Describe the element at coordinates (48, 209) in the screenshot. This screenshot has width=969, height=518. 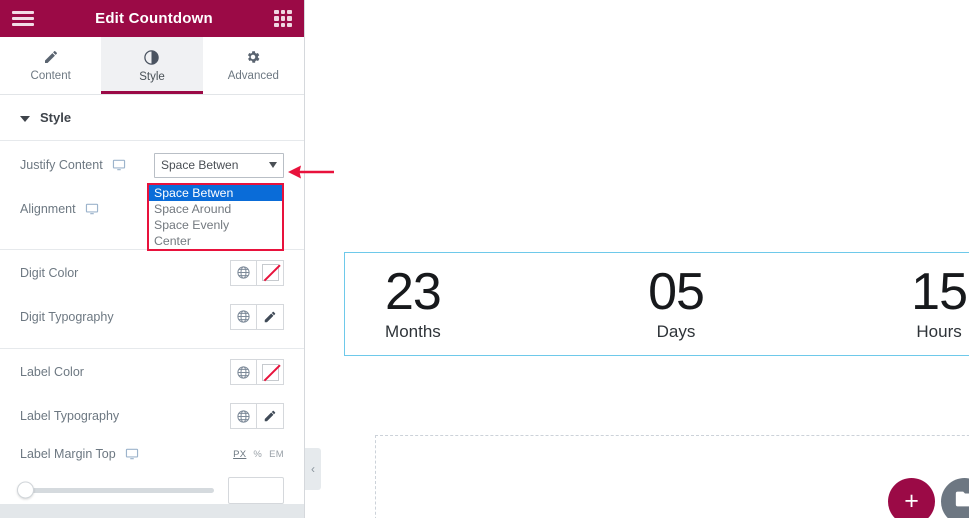
I see `alignment-label: Alignment` at that location.